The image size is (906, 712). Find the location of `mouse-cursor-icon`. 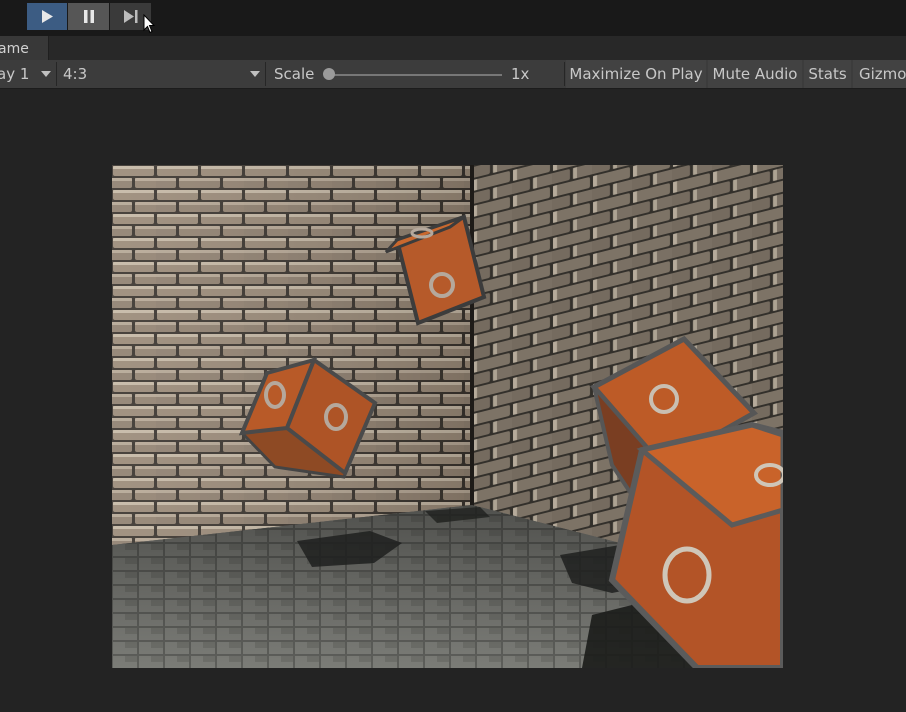

mouse-cursor-icon is located at coordinates (149, 24).